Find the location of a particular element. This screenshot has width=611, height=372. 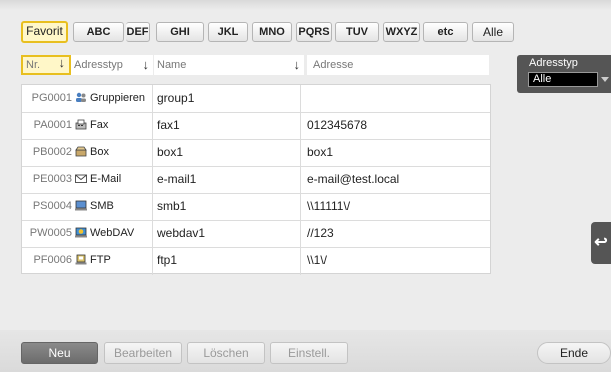

row-type-label: Fax is located at coordinates (99, 125).